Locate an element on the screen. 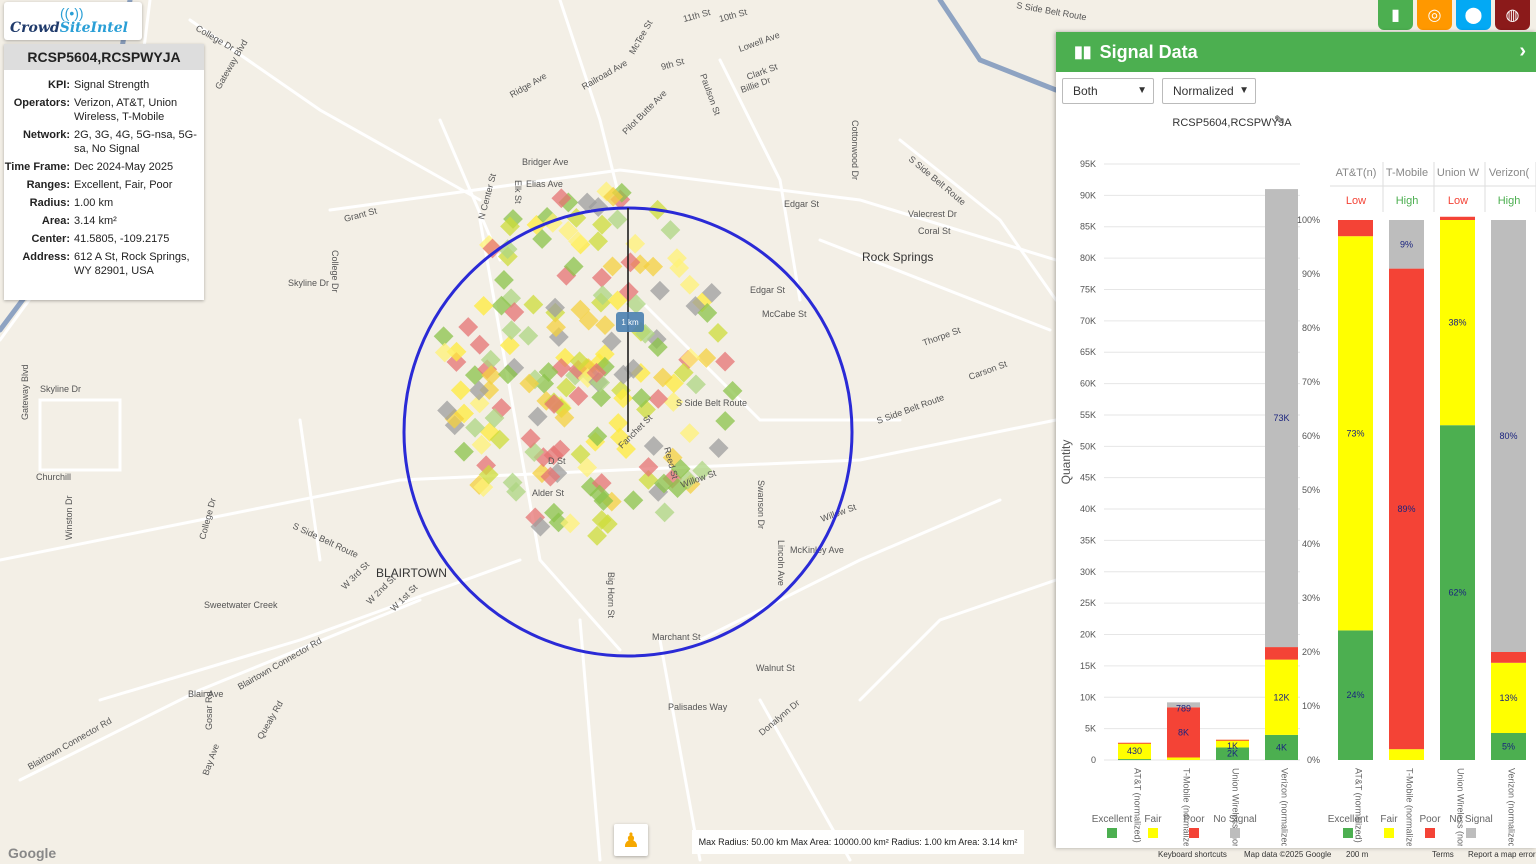 The width and height of the screenshot is (1536, 864). y-tick-label: 90% is located at coordinates (1311, 274).